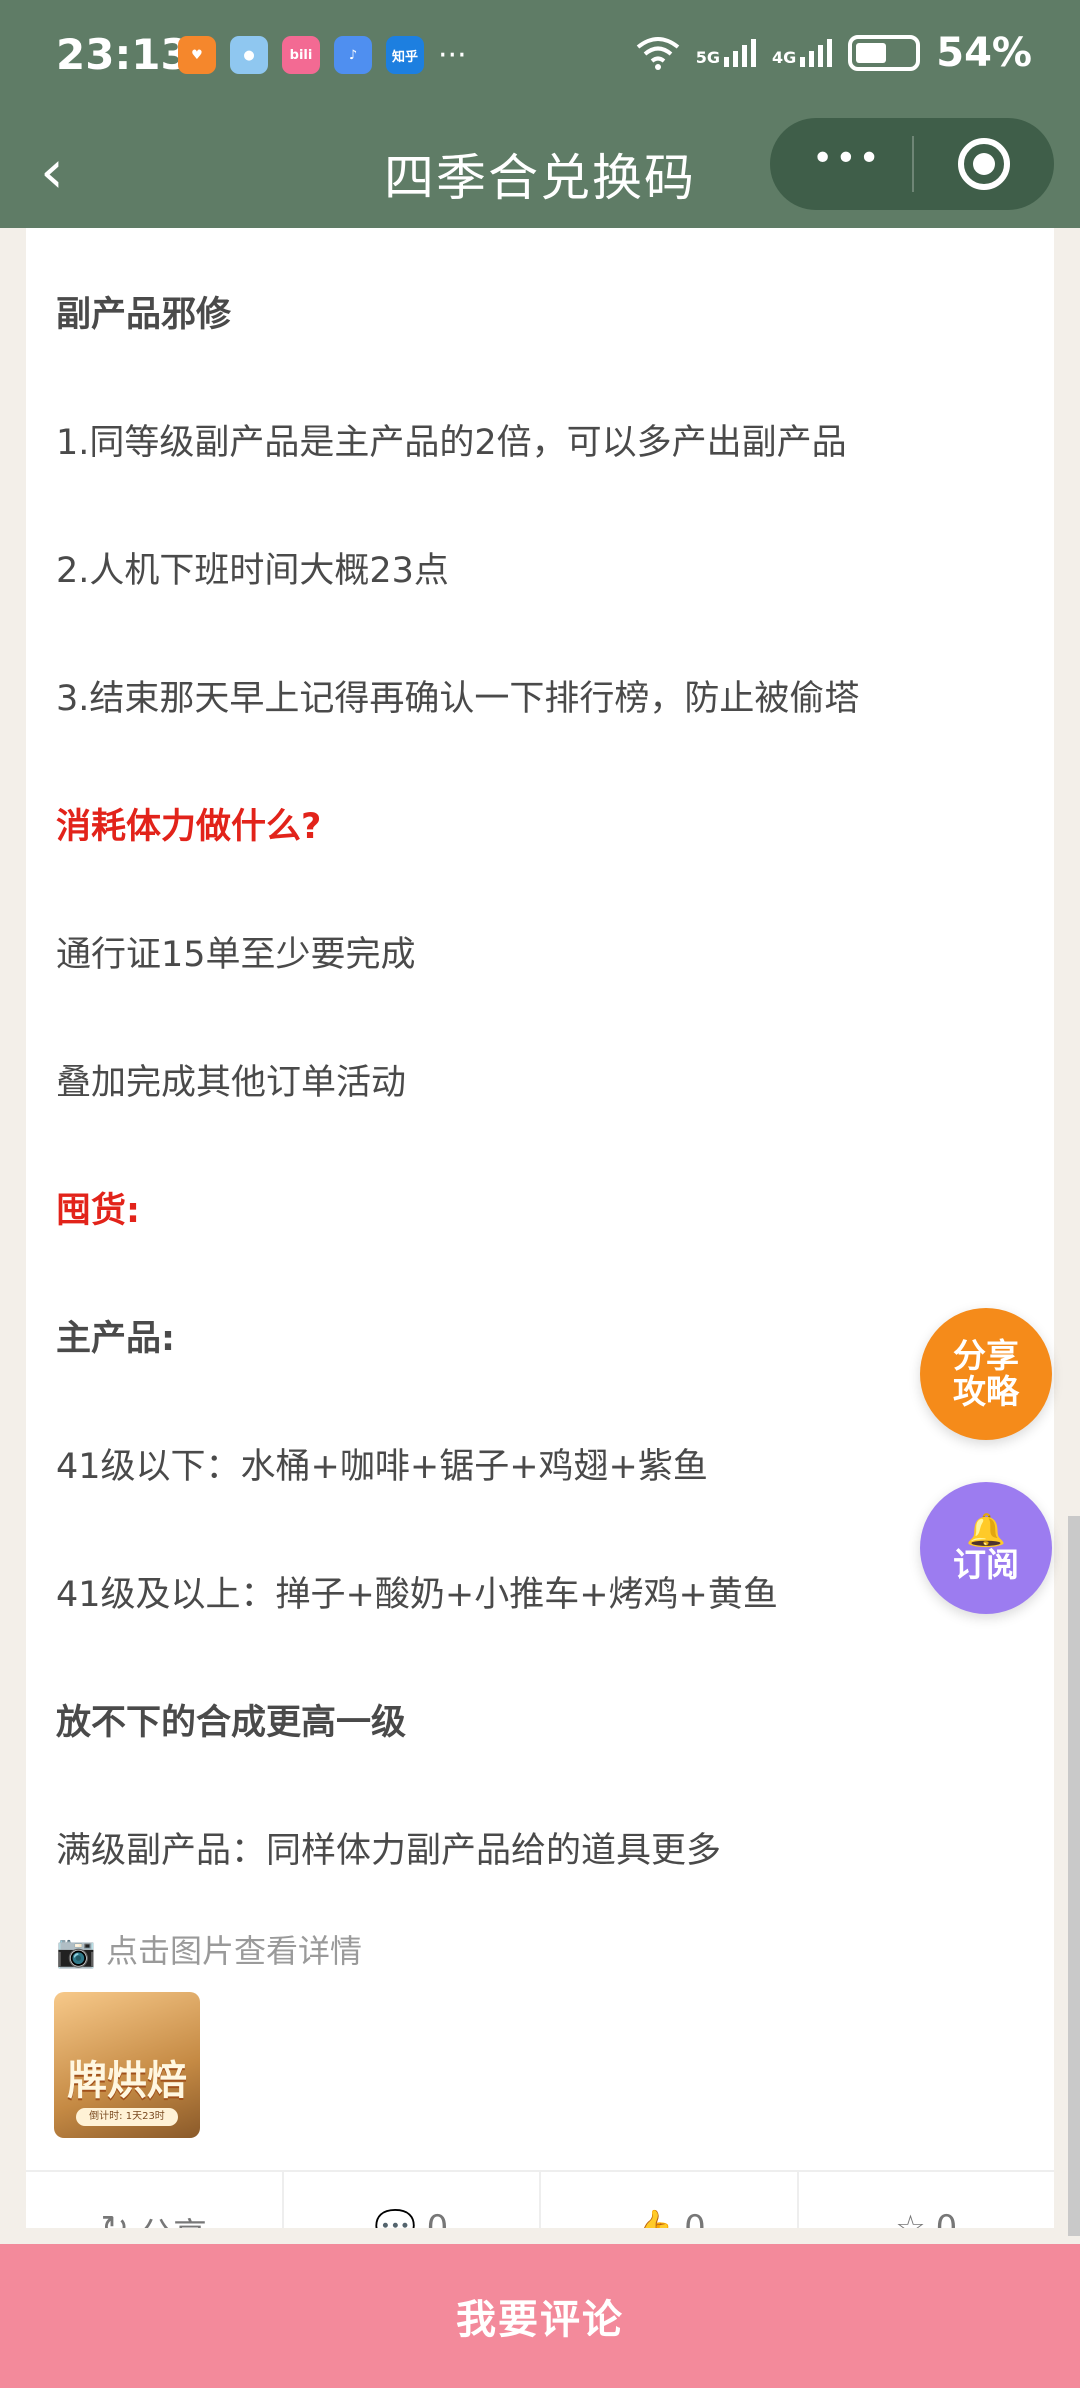  What do you see at coordinates (127, 2081) in the screenshot?
I see `thumb-title: 牌烘焙` at bounding box center [127, 2081].